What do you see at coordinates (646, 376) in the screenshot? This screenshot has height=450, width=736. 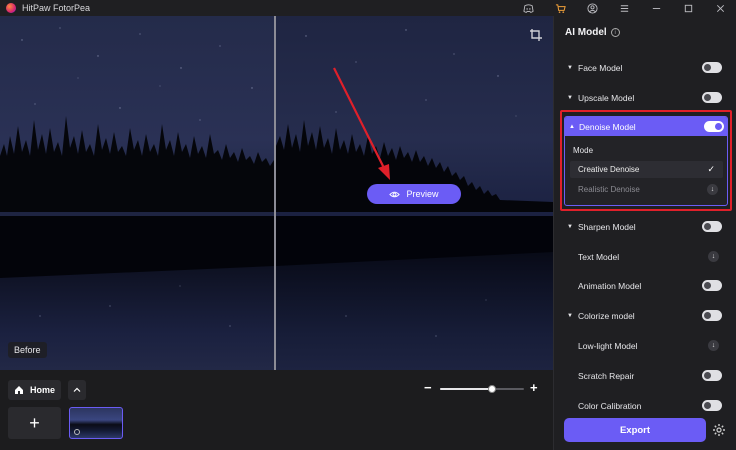 I see `model-row-scratch-repair: Scratch Repair` at bounding box center [646, 376].